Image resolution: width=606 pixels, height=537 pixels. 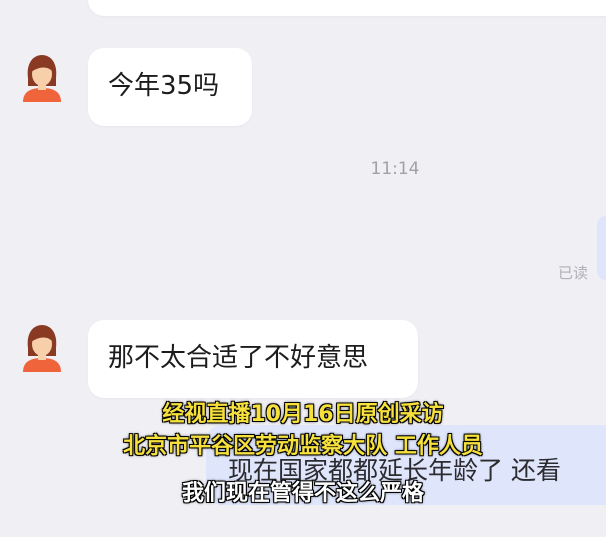 I want to click on outgoing-message-bubble-partial, so click(x=601, y=248).